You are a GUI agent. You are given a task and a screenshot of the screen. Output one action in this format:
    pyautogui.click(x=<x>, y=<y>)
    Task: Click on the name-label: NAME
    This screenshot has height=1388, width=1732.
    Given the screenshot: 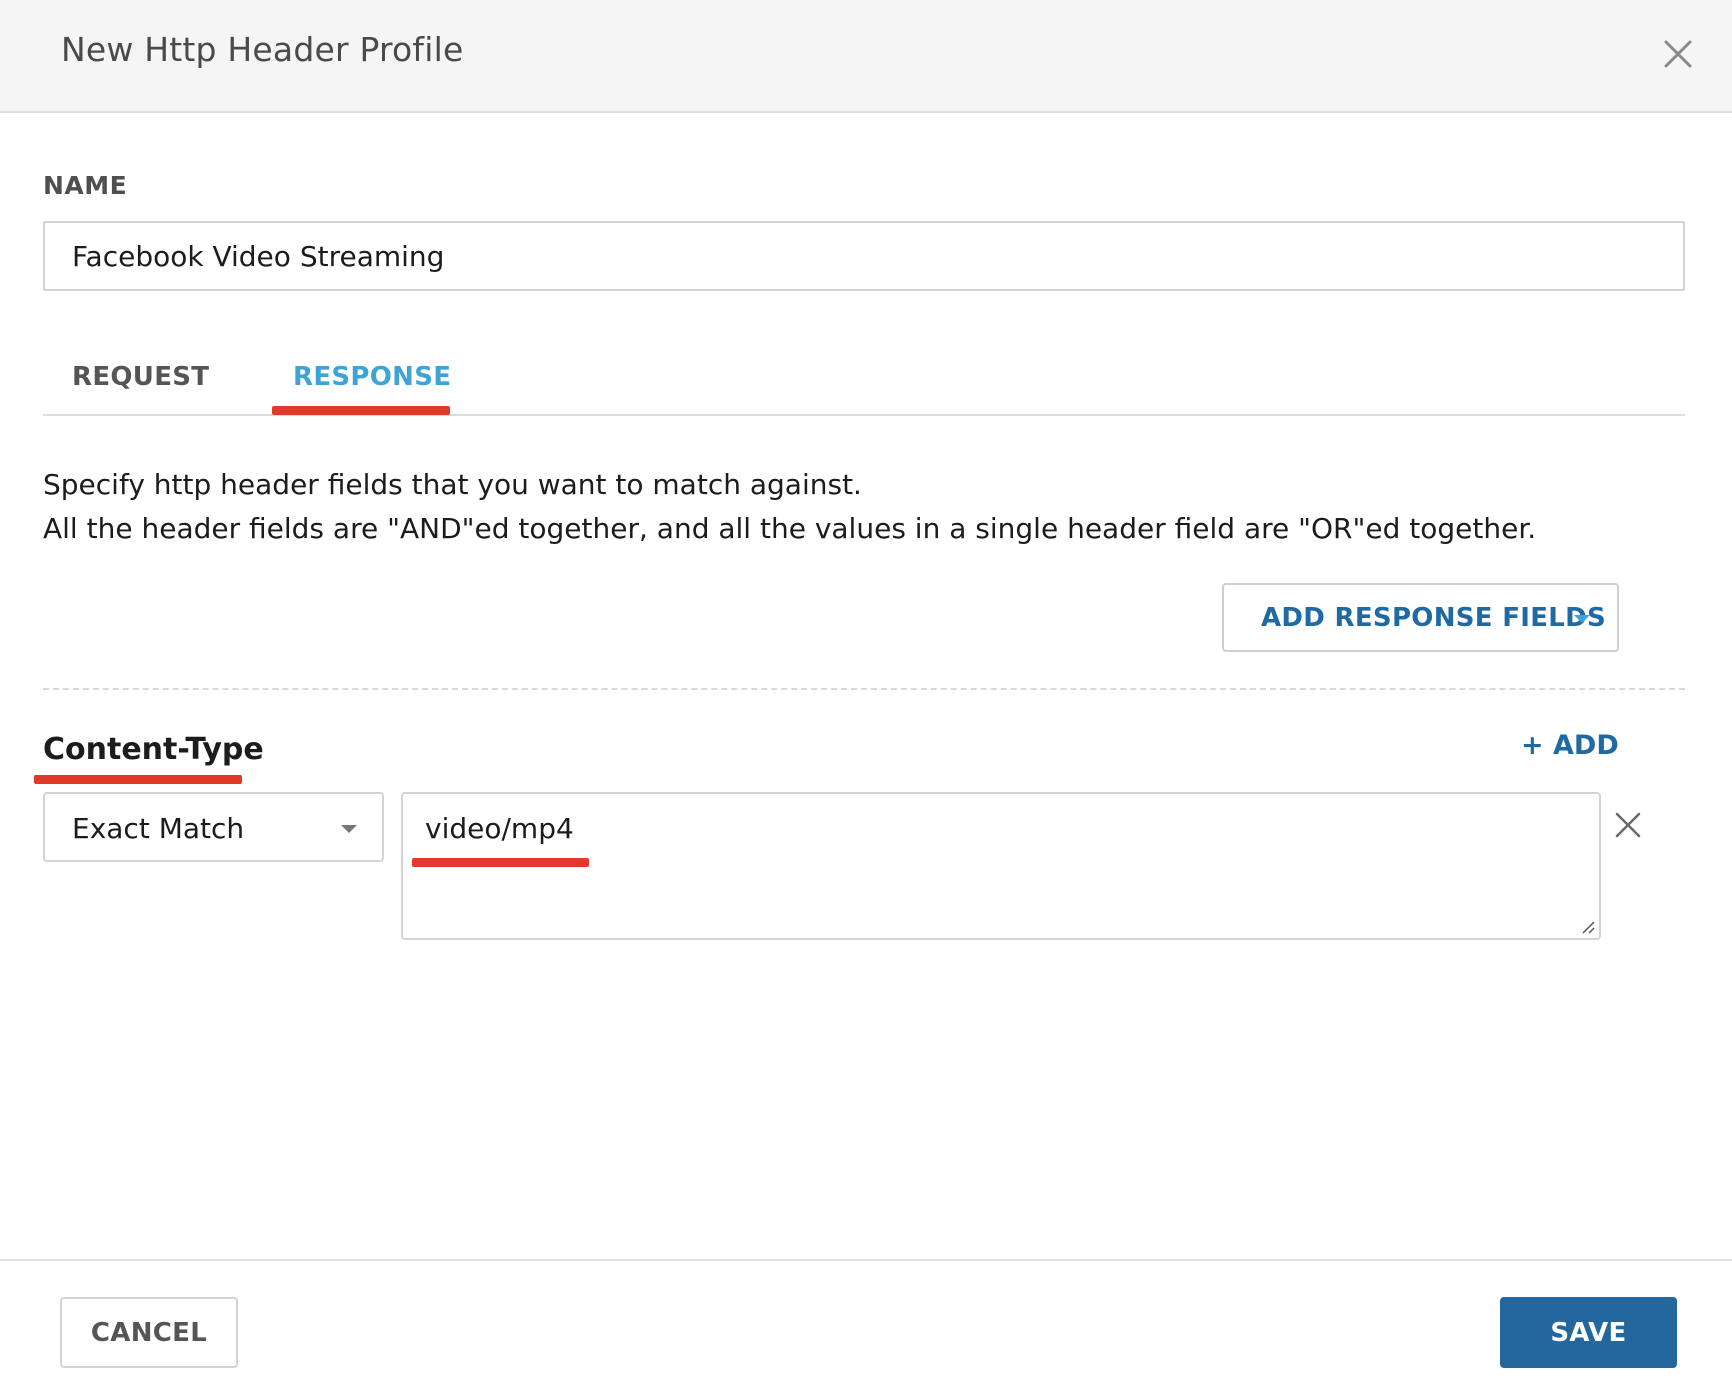 What is the action you would take?
    pyautogui.click(x=85, y=185)
    